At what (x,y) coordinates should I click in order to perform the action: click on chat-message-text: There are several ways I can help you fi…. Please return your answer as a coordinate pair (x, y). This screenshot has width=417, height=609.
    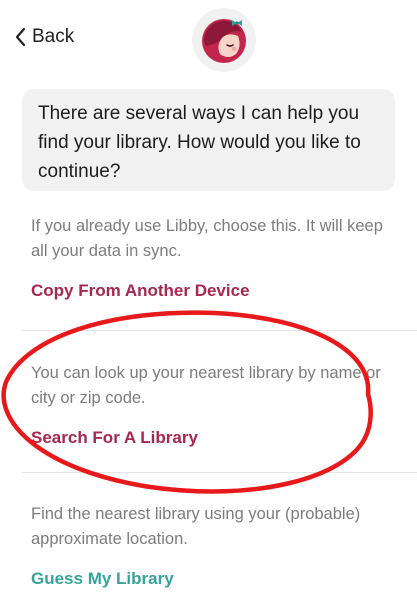
    Looking at the image, I should click on (199, 142).